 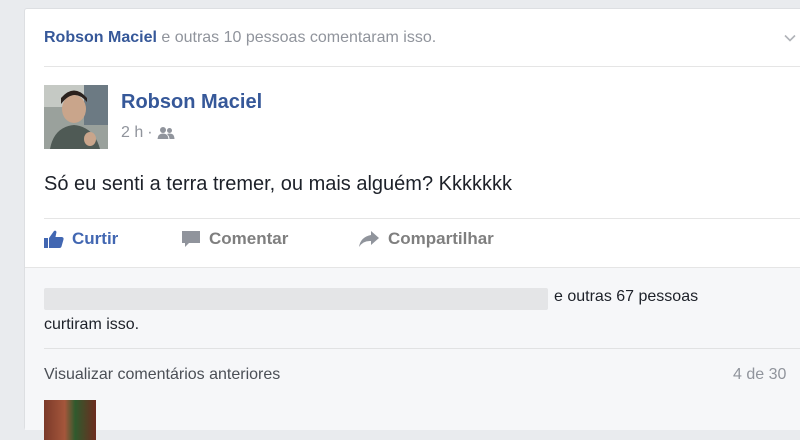 I want to click on view-previous-comments-link: Visualizar comentários anteriores, so click(x=162, y=375).